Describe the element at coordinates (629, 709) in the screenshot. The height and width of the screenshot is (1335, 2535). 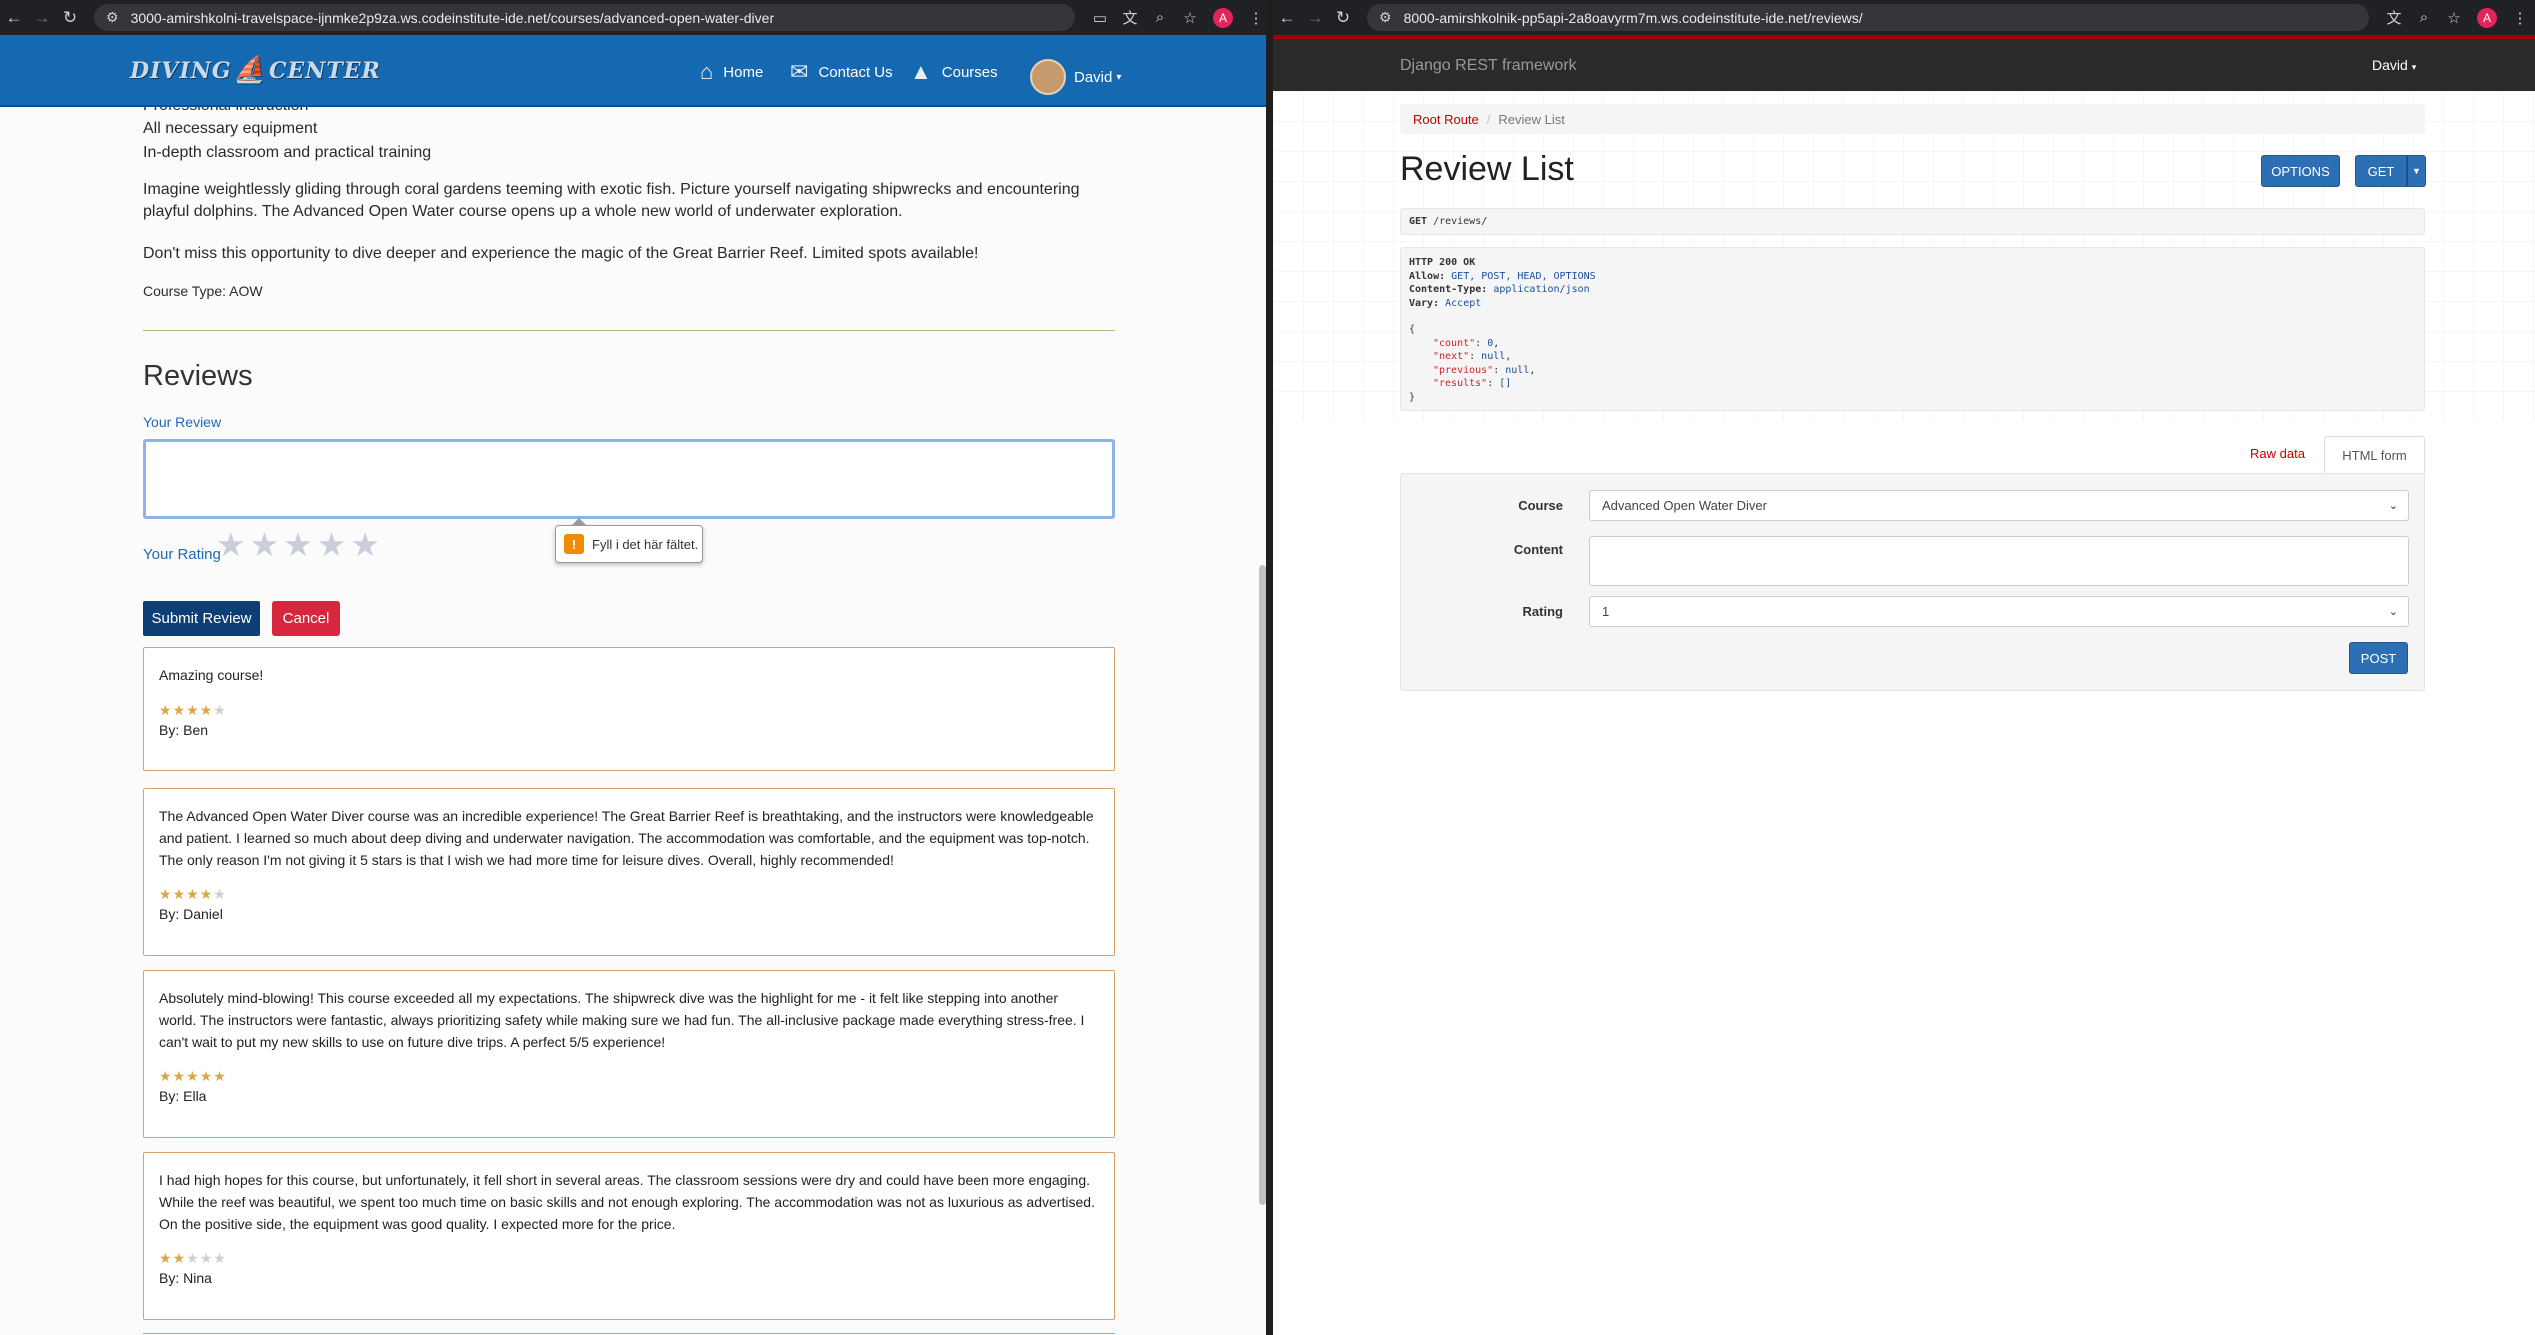
I see `review-card: Amazing course! ★★★★★ By: Ben` at that location.